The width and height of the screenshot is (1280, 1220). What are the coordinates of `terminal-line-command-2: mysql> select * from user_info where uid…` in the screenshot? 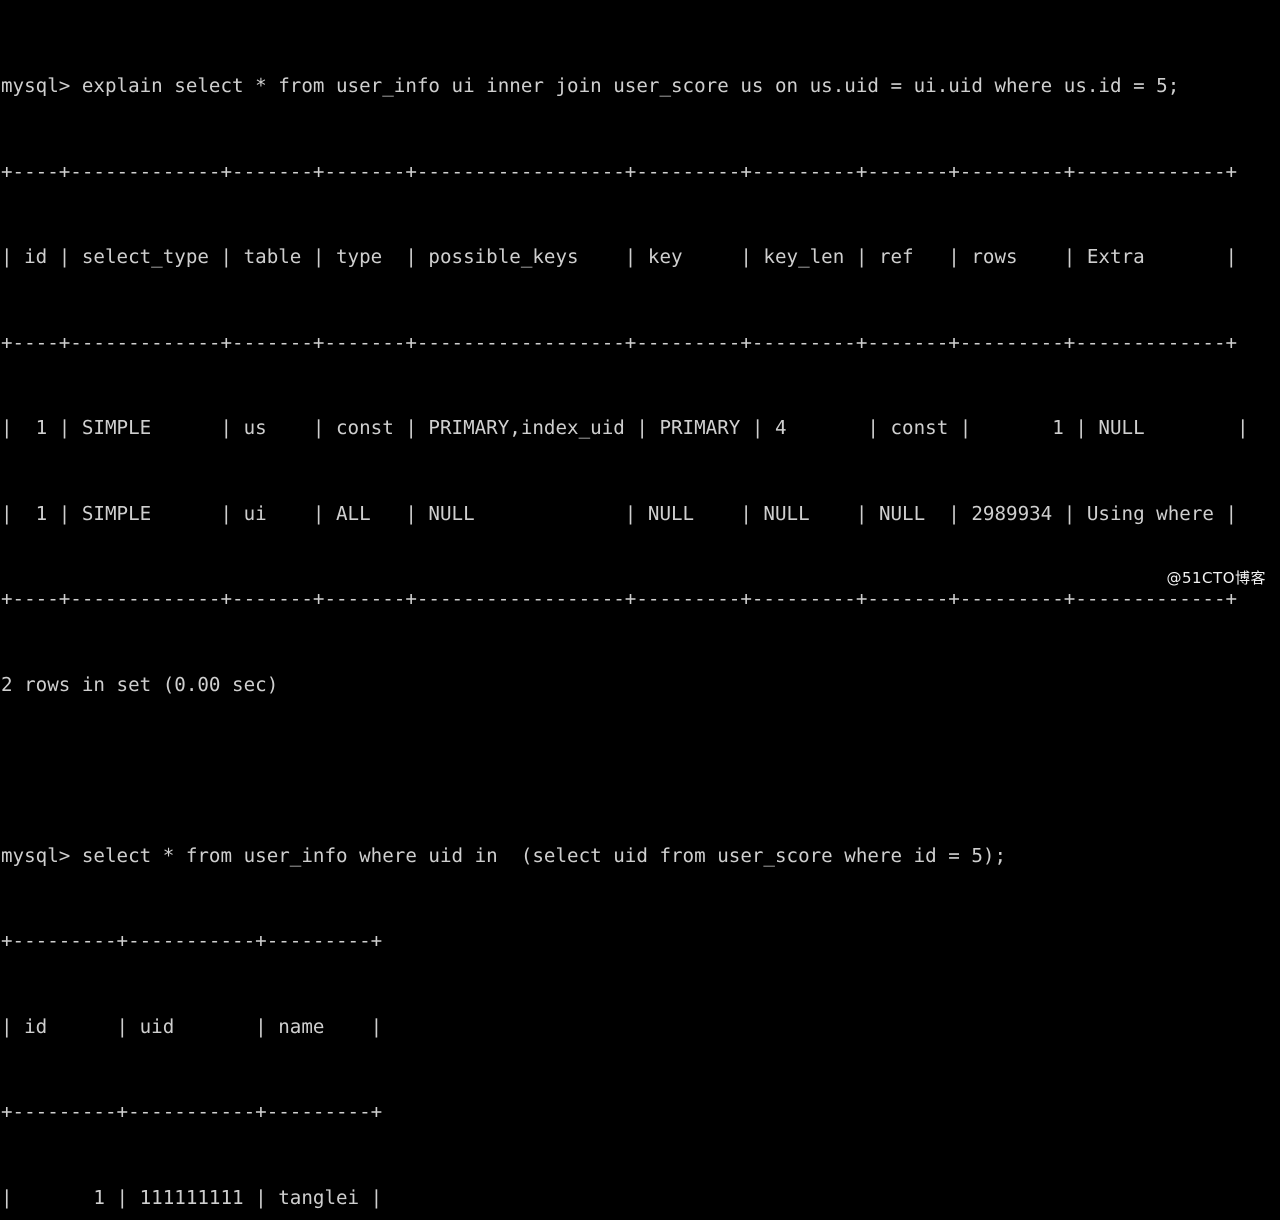 It's located at (504, 855).